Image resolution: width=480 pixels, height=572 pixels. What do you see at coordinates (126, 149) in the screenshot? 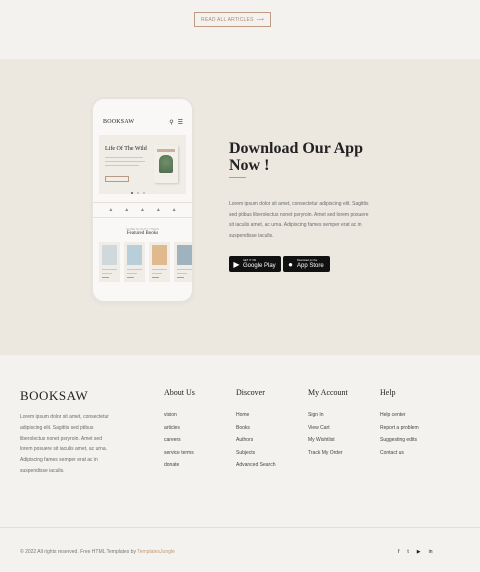
I see `phone-hero-title: Life Of The Wild` at bounding box center [126, 149].